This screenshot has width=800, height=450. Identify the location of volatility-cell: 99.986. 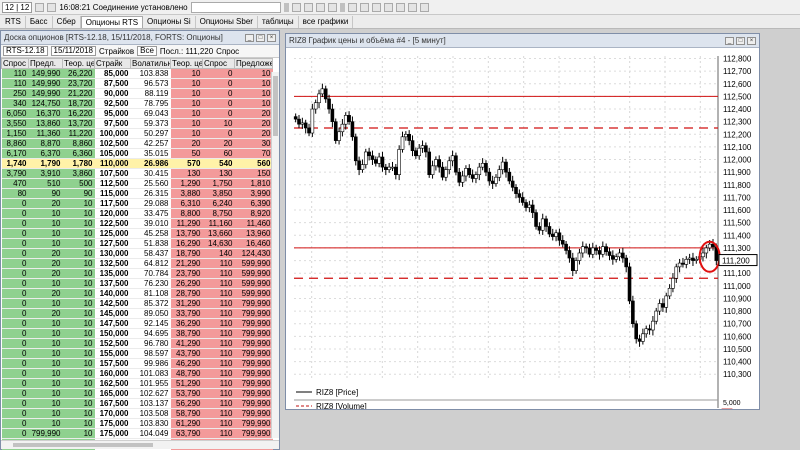
(150, 363).